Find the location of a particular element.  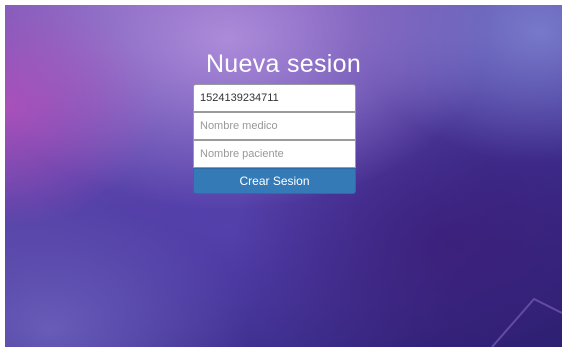

create-session-button: Crear Sesion is located at coordinates (274, 181).